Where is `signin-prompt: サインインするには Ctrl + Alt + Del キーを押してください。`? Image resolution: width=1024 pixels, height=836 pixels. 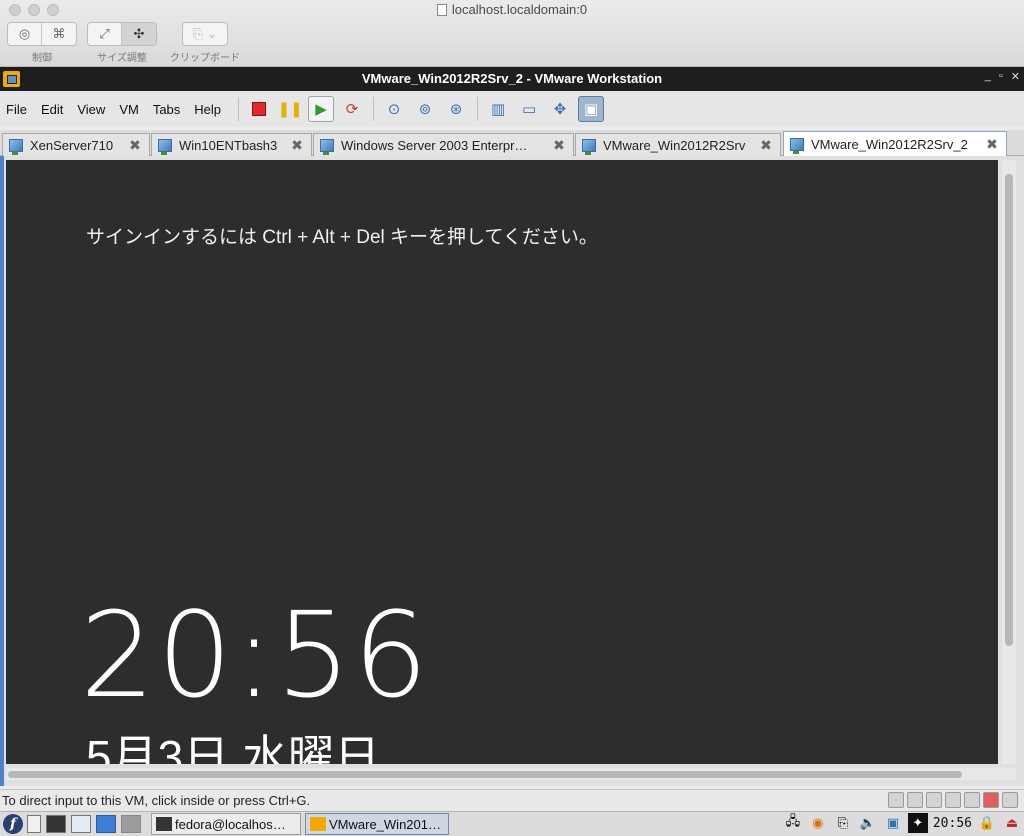 signin-prompt: サインインするには Ctrl + Alt + Del キーを押してください。 is located at coordinates (342, 237).